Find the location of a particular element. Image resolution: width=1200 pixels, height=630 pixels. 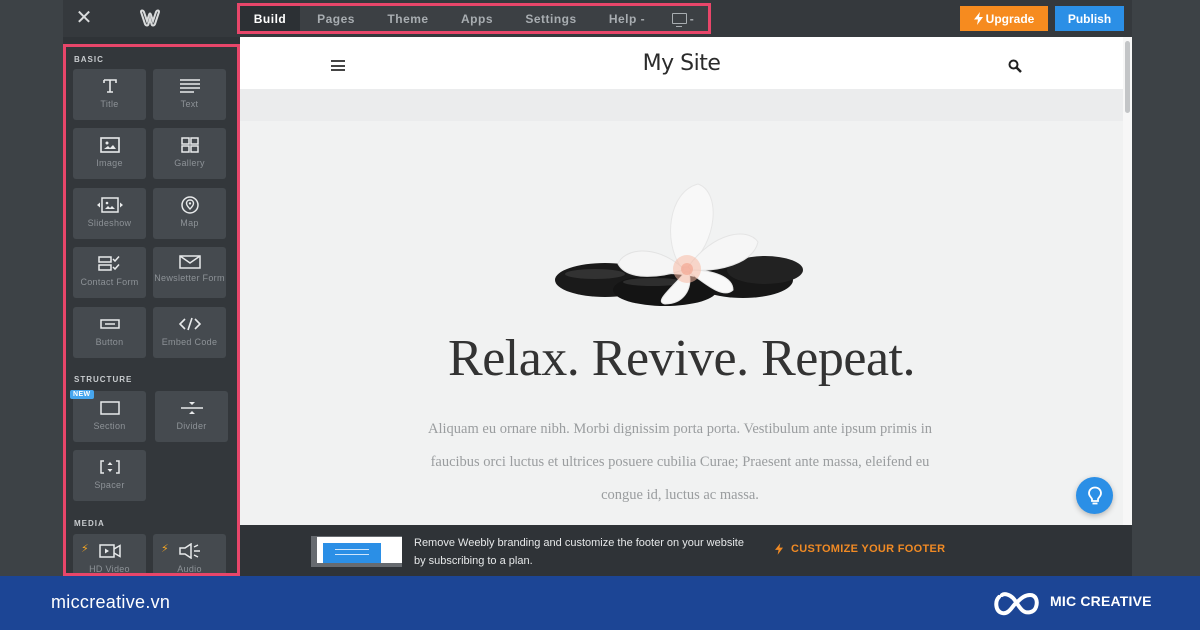

tab-help-label: Help - is located at coordinates (627, 18).